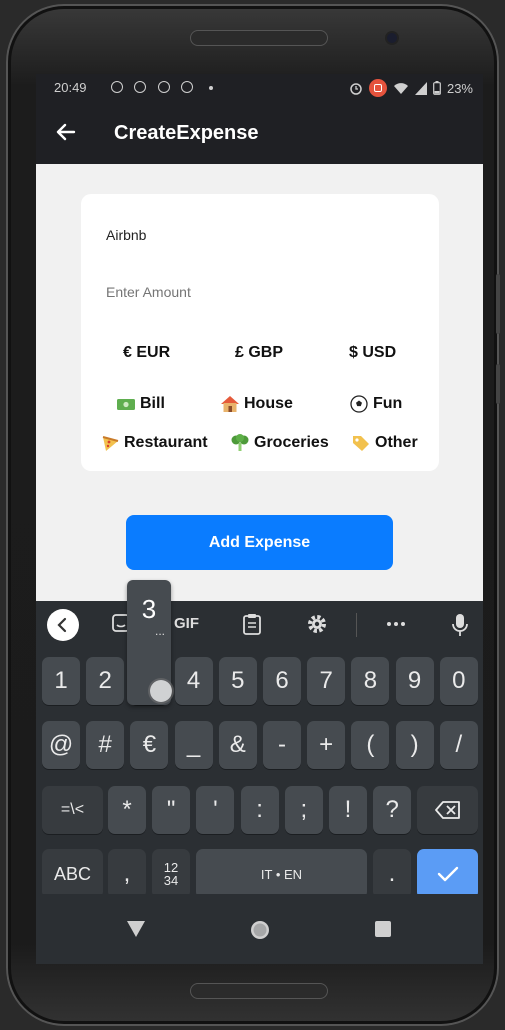 This screenshot has height=1030, width=505. I want to click on numpad-bottom-label: 34, so click(171, 880).